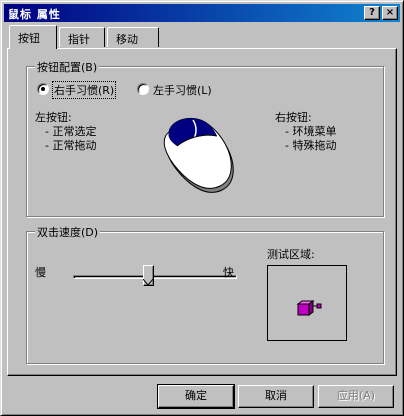 This screenshot has width=404, height=416. Describe the element at coordinates (276, 396) in the screenshot. I see `cancel-button: 取消` at that location.